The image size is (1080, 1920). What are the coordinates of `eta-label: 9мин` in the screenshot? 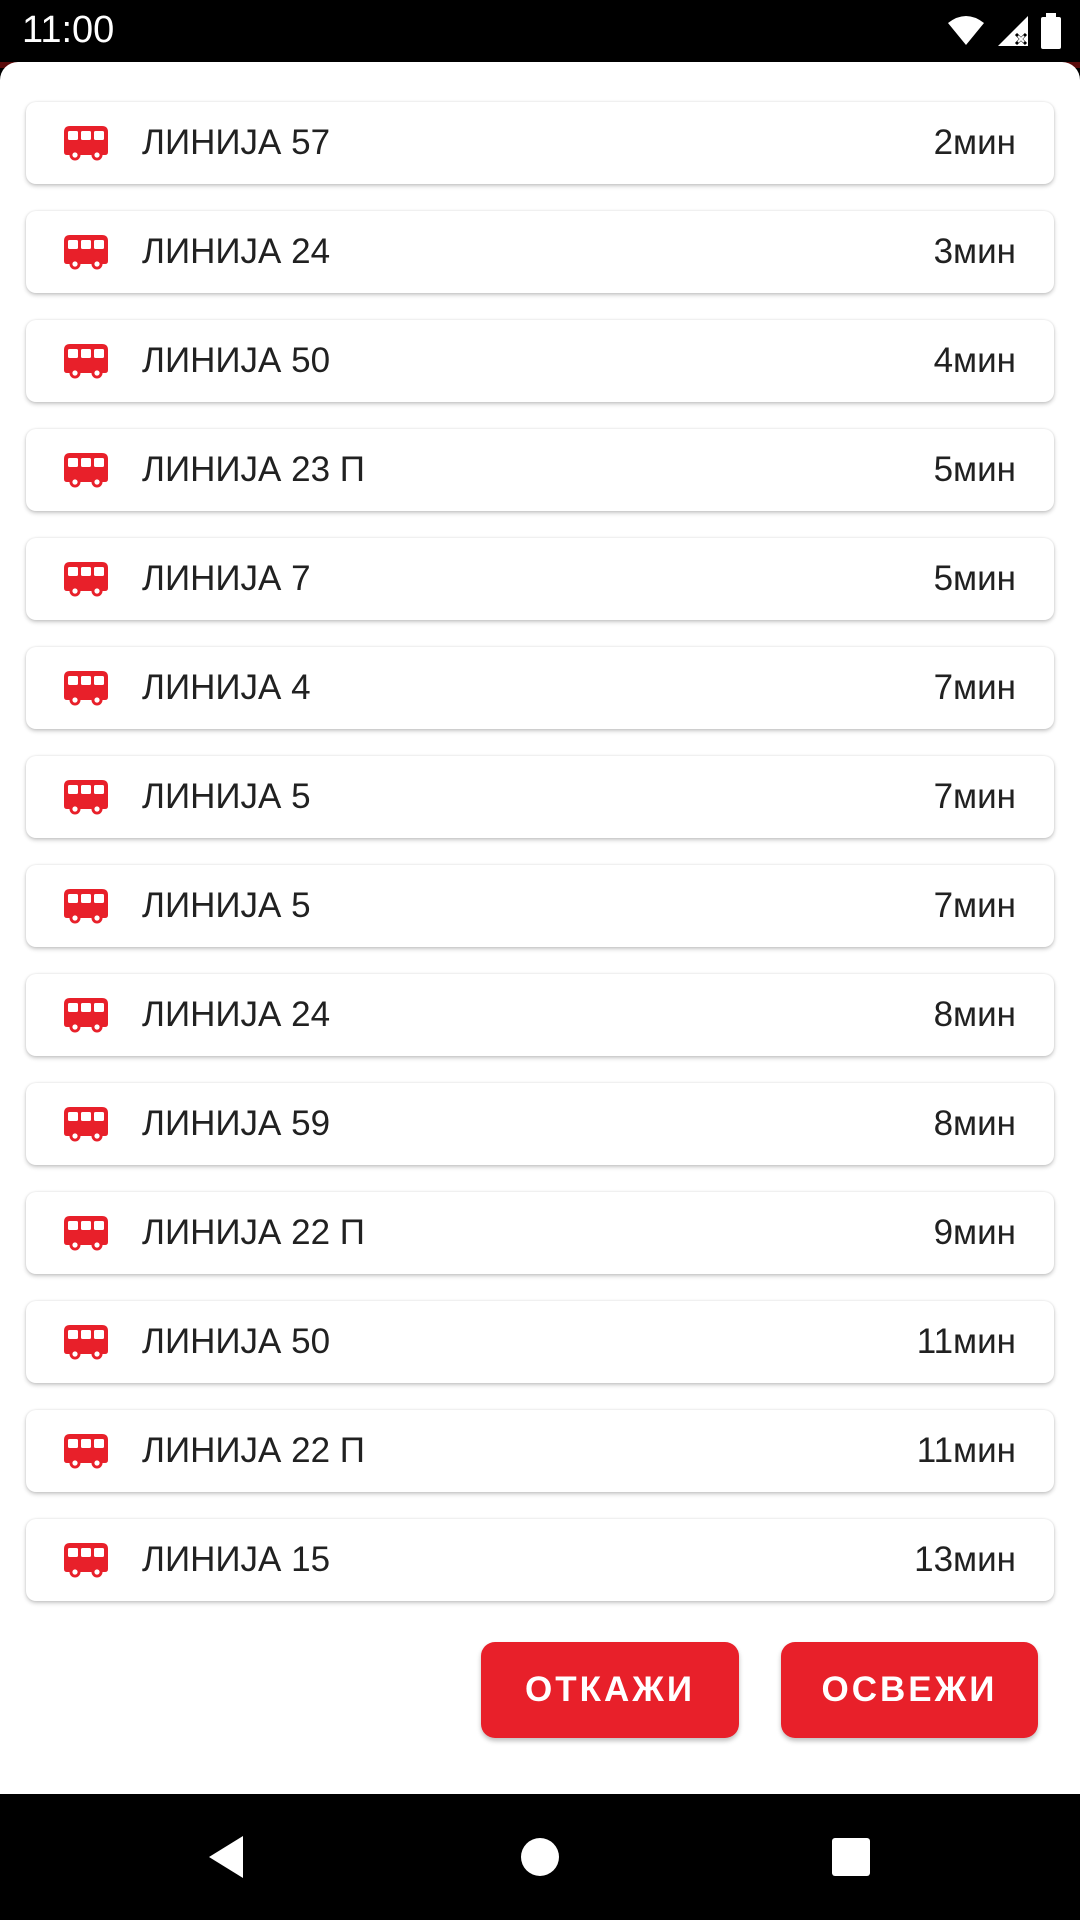 It's located at (974, 1232).